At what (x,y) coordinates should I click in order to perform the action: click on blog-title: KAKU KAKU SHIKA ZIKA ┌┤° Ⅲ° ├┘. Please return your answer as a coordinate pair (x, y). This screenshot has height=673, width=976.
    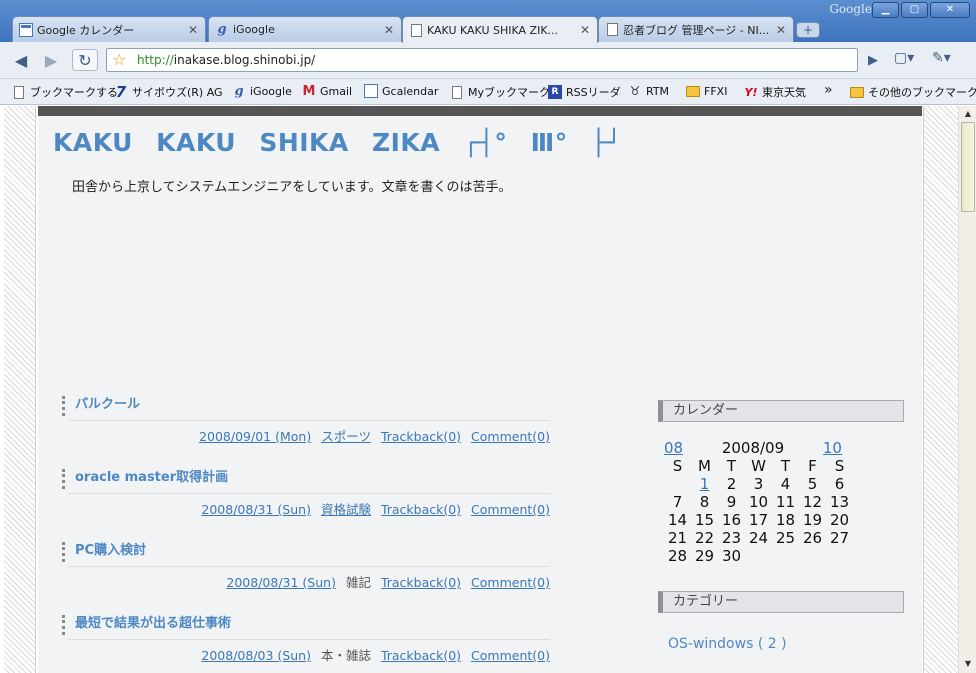
    Looking at the image, I should click on (337, 142).